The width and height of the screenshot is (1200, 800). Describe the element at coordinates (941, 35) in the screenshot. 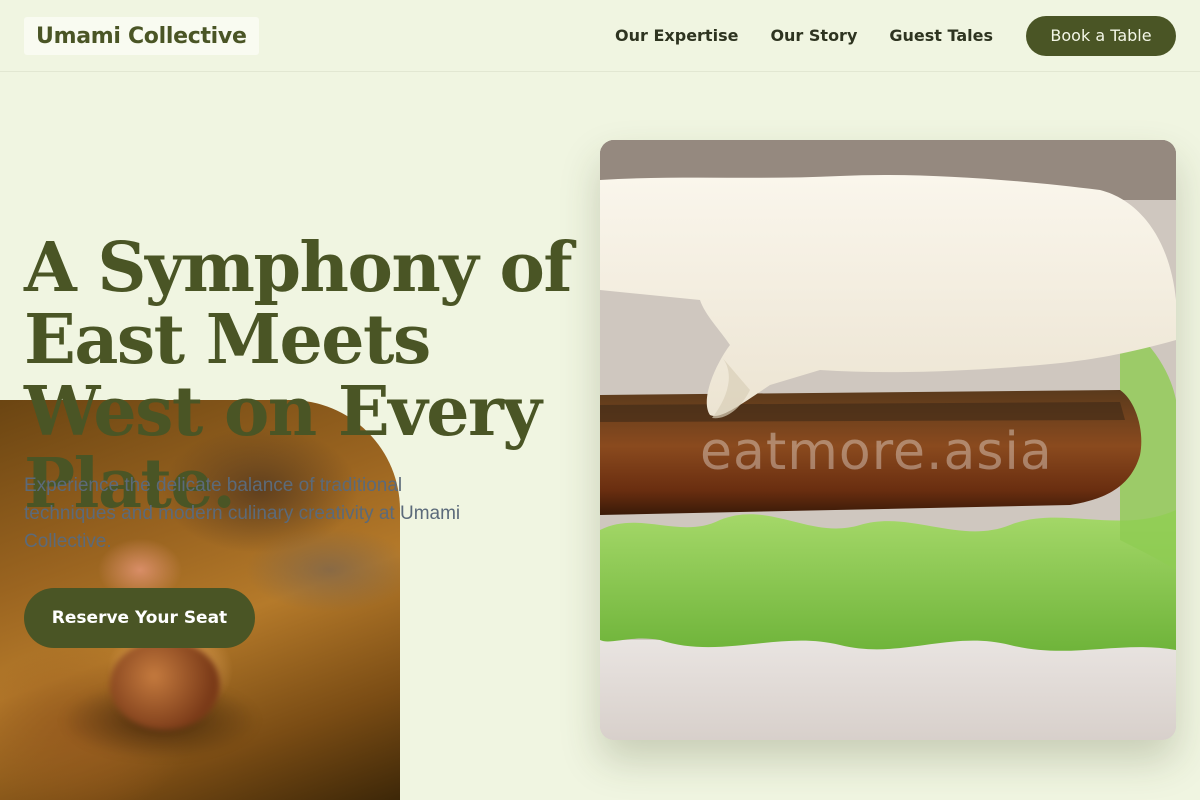

I see `nav-link-guest-tales: Guest Tales` at that location.